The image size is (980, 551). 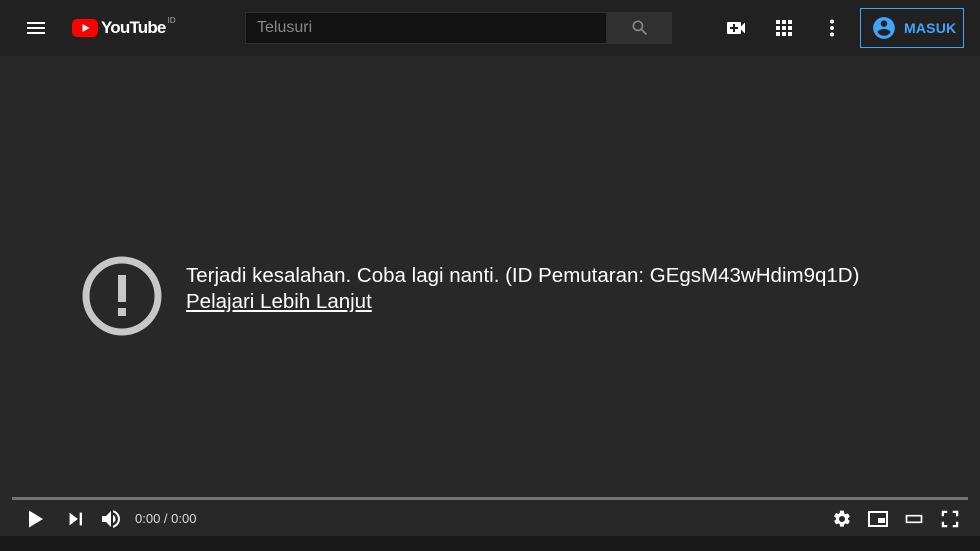 I want to click on more-vert-icon, so click(x=832, y=28).